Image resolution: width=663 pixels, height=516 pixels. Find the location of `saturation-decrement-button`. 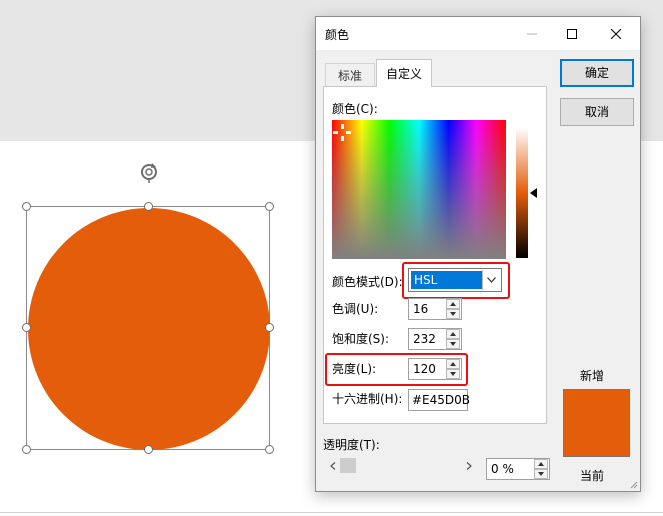

saturation-decrement-button is located at coordinates (453, 344).